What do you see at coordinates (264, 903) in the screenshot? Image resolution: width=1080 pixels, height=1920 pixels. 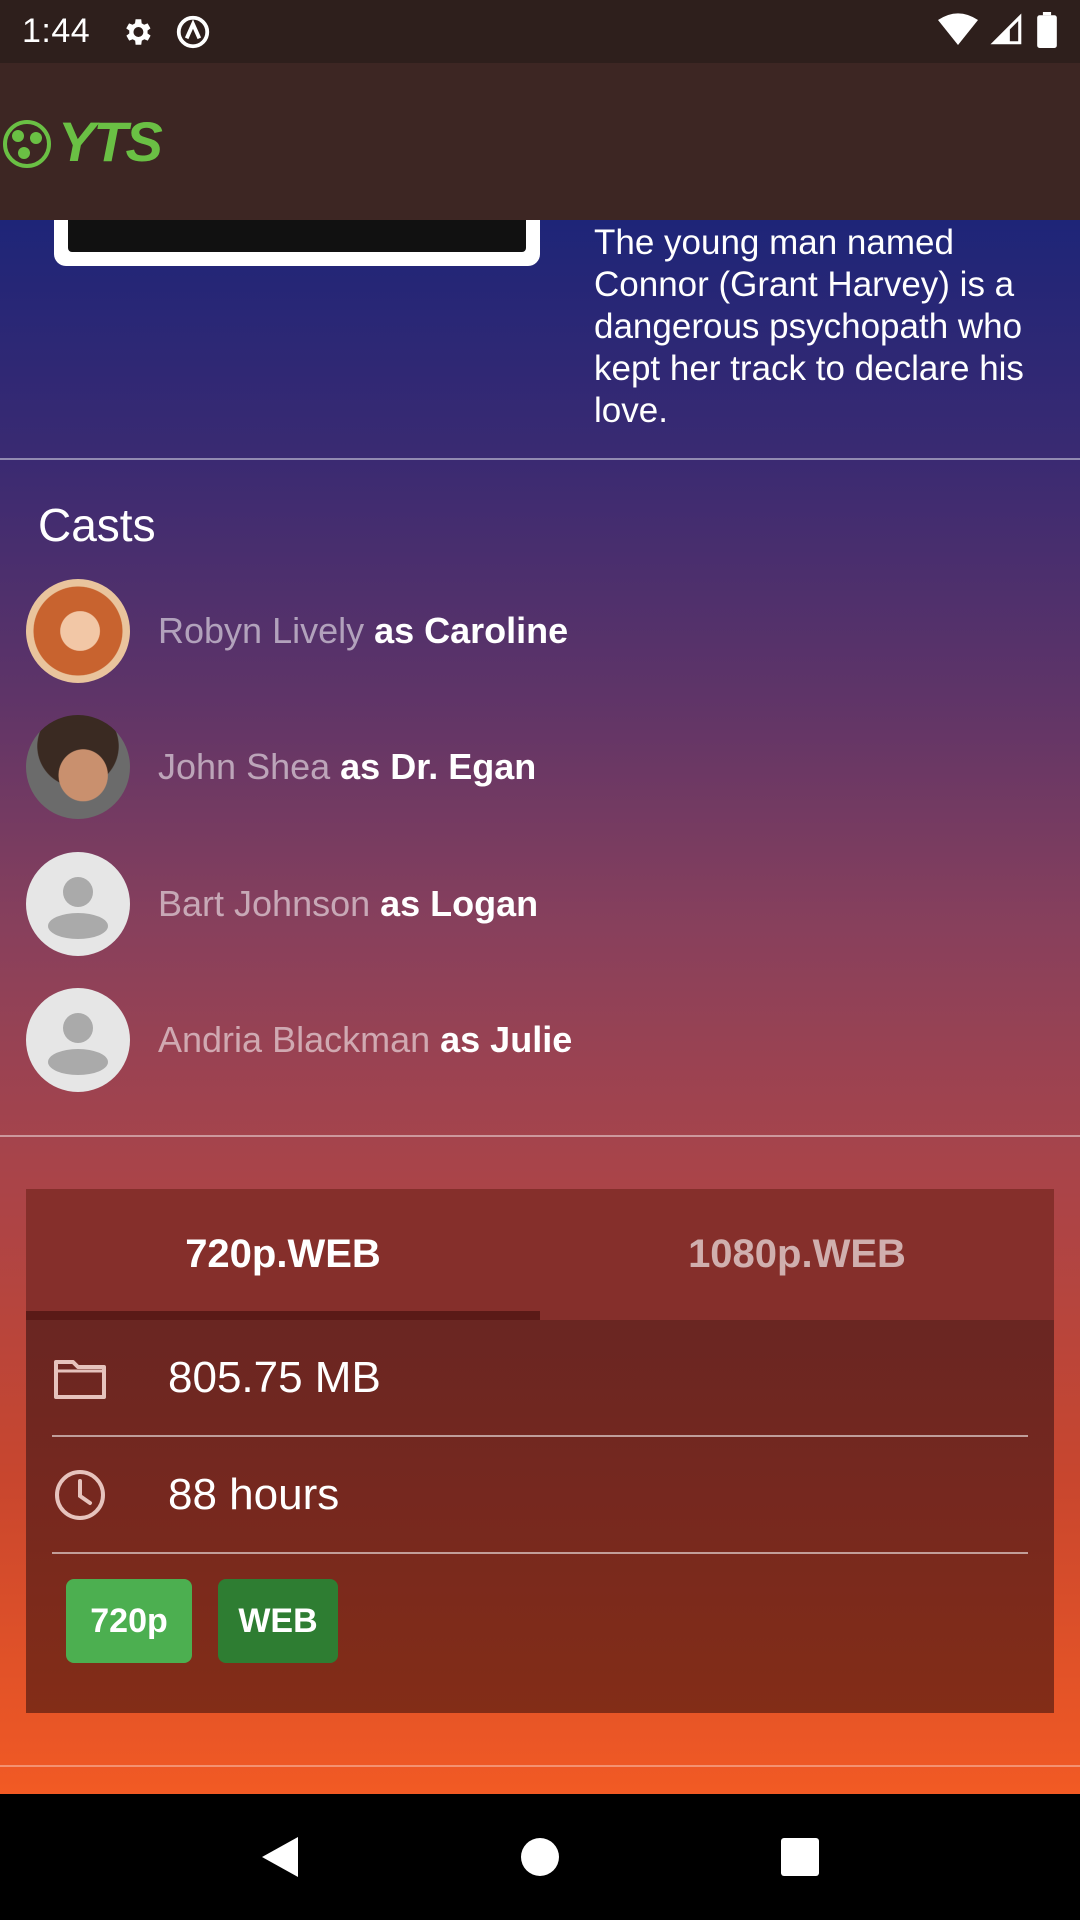 I see `cast-actor-name: Bart Johnson` at bounding box center [264, 903].